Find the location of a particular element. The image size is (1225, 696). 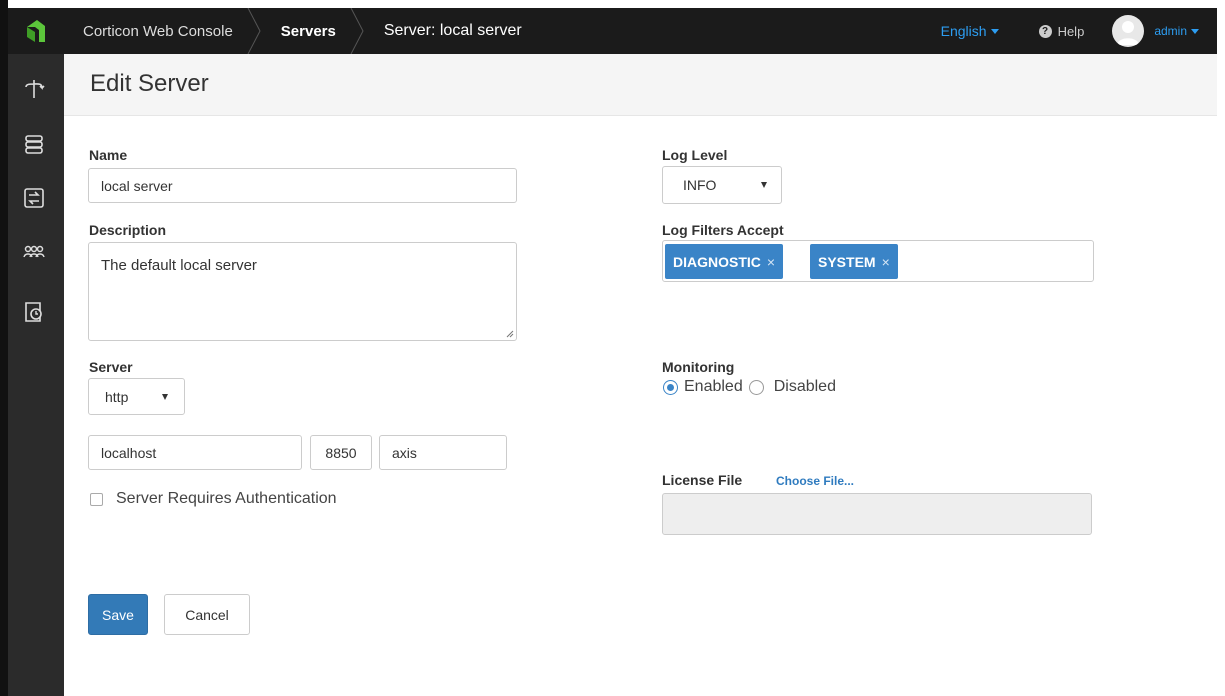

help-link: ? Help is located at coordinates (1061, 31).